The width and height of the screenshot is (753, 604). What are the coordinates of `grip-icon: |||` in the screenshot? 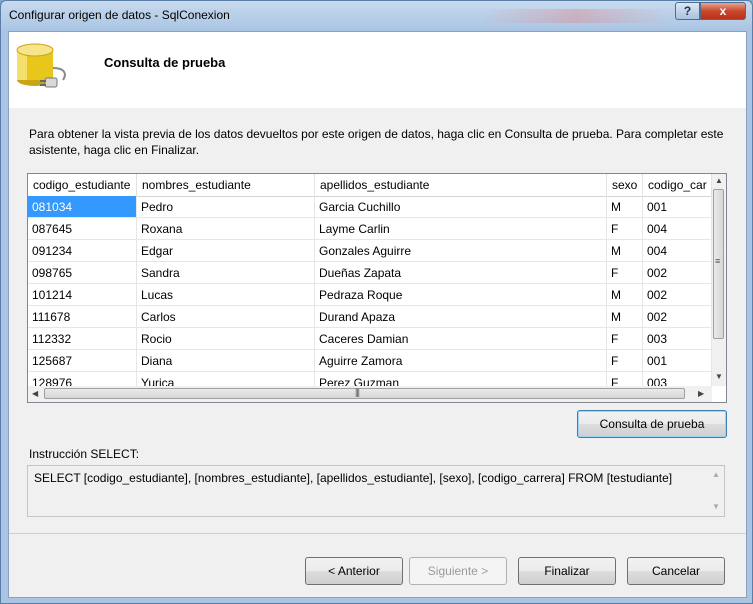 It's located at (357, 392).